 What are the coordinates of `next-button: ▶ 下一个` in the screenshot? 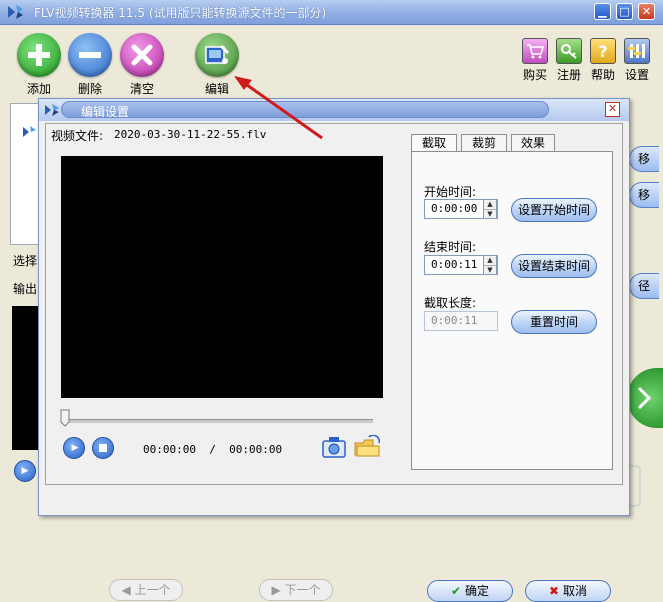 It's located at (296, 590).